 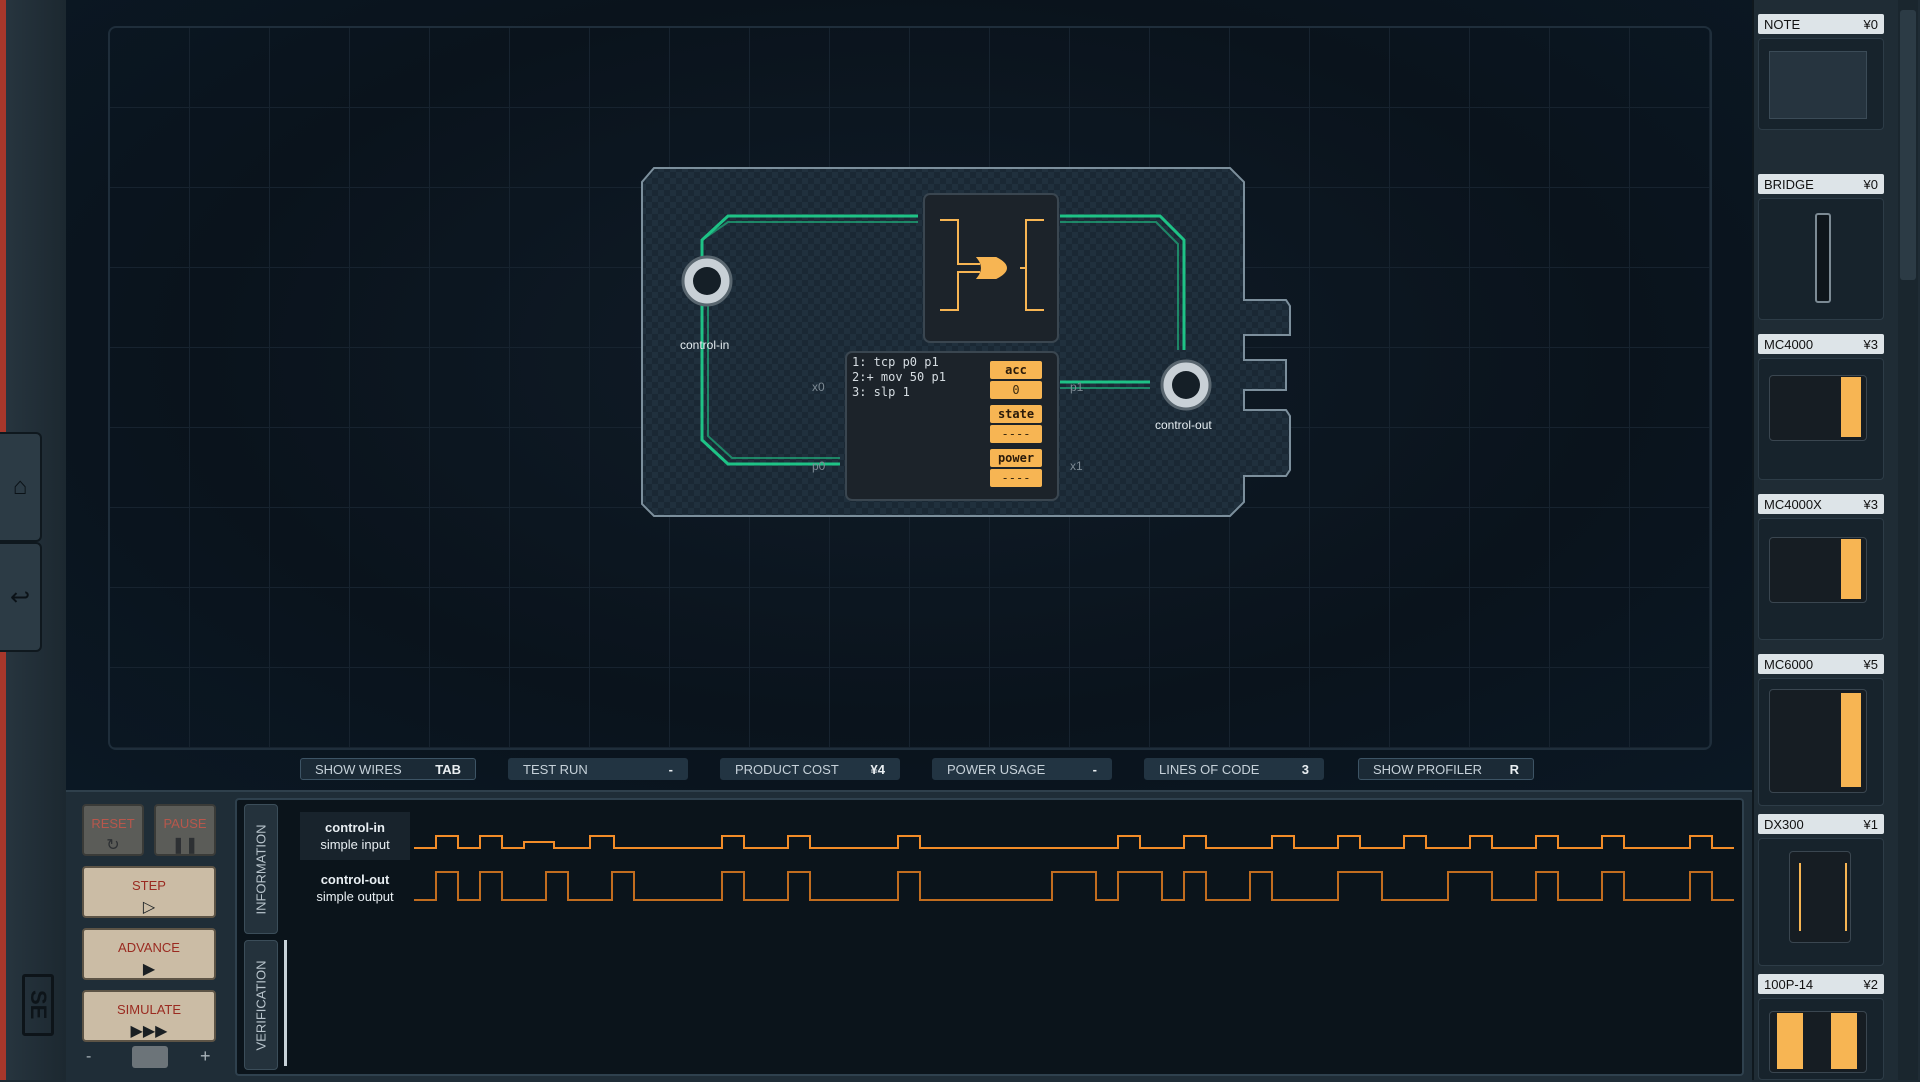 I want to click on part-mc4000x: MC4000X ¥3, so click(x=1821, y=567).